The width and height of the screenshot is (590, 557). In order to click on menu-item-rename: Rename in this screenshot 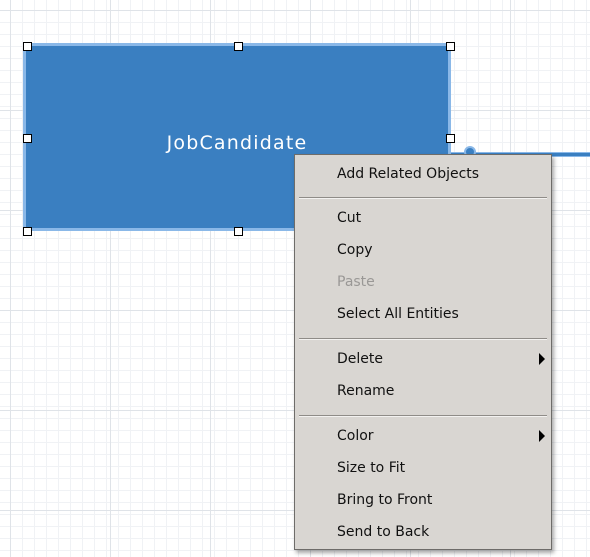, I will do `click(423, 391)`.